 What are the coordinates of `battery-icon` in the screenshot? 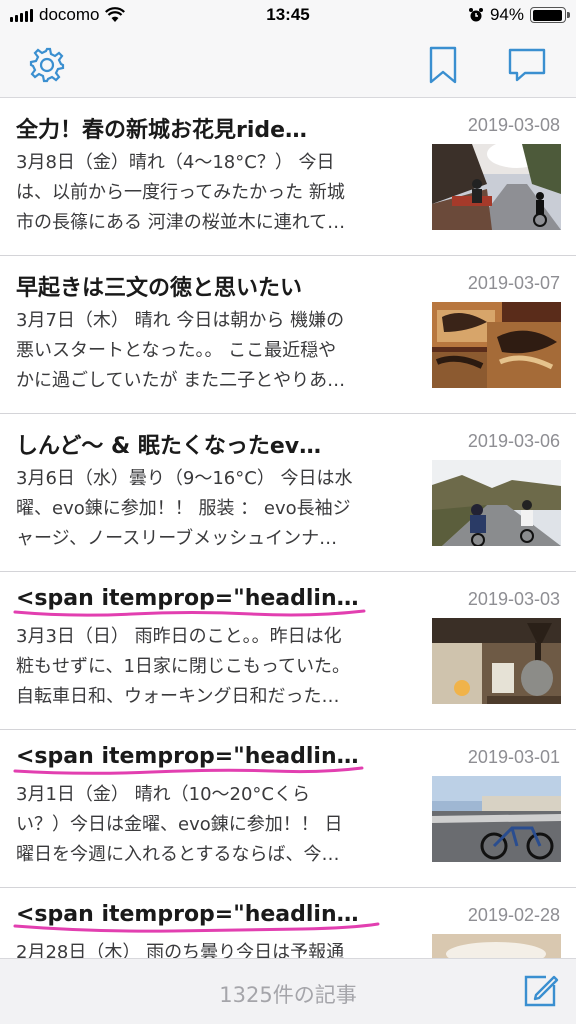 It's located at (550, 15).